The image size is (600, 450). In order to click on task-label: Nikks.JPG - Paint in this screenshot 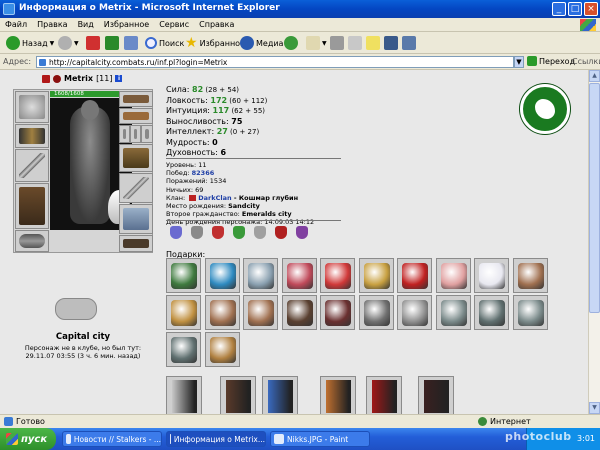, I will do `click(318, 439)`.